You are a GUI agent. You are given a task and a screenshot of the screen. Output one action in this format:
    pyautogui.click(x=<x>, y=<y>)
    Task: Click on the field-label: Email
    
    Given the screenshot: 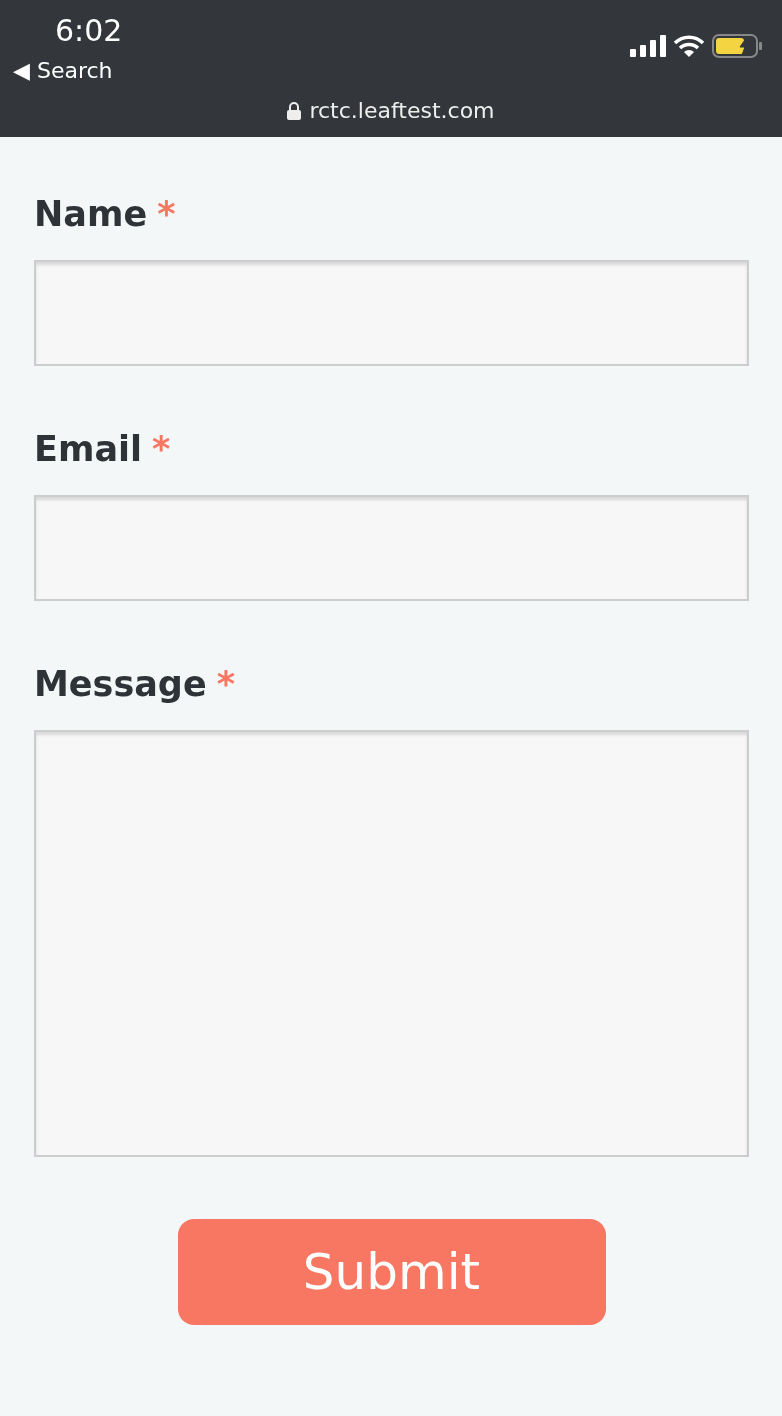 What is the action you would take?
    pyautogui.click(x=88, y=449)
    